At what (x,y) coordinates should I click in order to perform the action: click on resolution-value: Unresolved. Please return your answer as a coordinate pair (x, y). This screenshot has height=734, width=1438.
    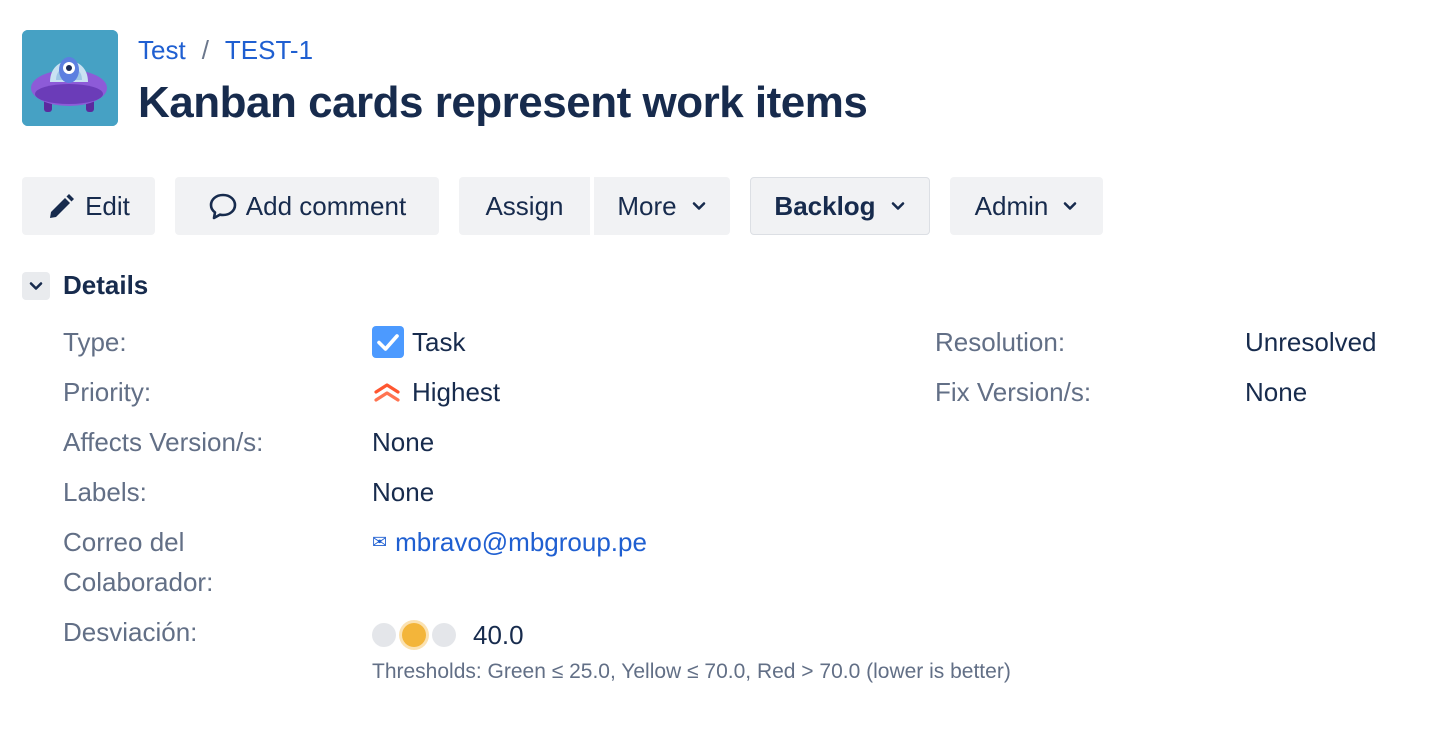
    Looking at the image, I should click on (1311, 342).